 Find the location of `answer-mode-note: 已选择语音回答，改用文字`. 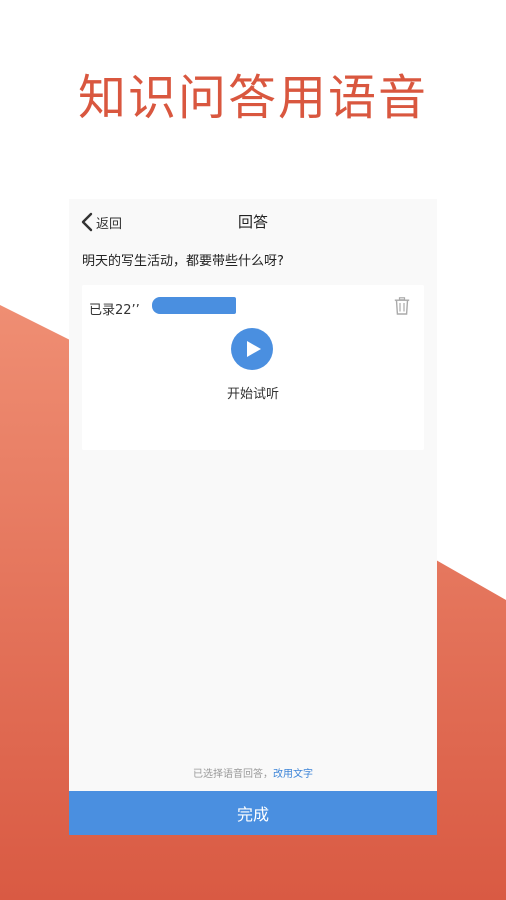

answer-mode-note: 已选择语音回答，改用文字 is located at coordinates (253, 772).